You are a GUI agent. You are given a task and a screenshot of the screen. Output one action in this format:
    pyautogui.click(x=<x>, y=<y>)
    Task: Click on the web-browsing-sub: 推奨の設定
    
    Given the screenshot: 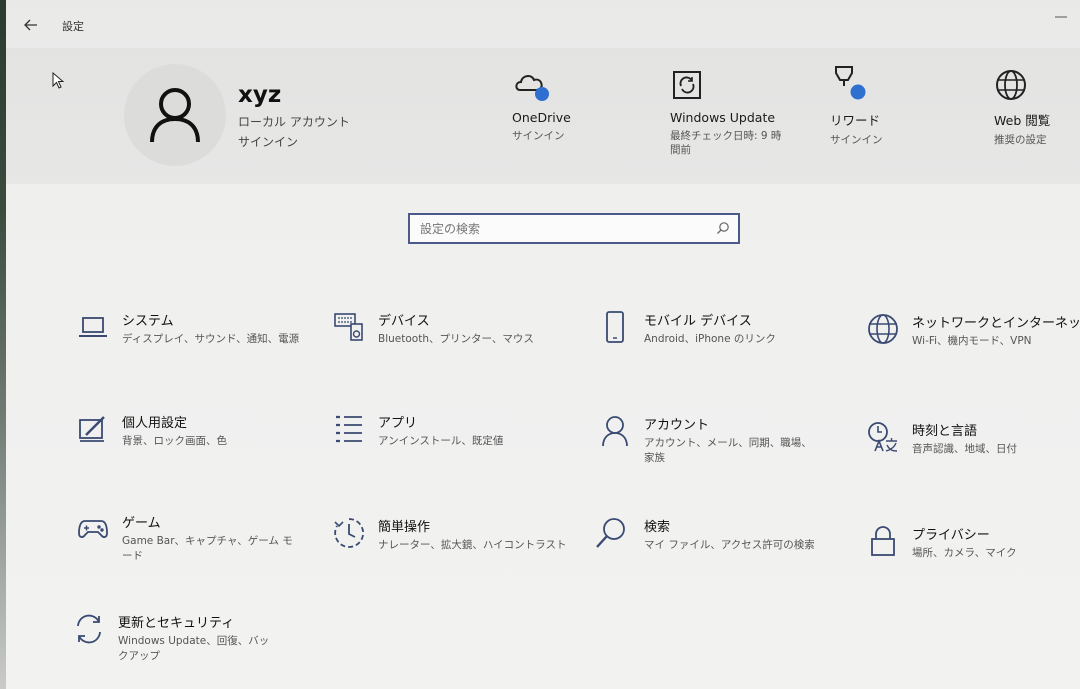 What is the action you would take?
    pyautogui.click(x=1020, y=140)
    